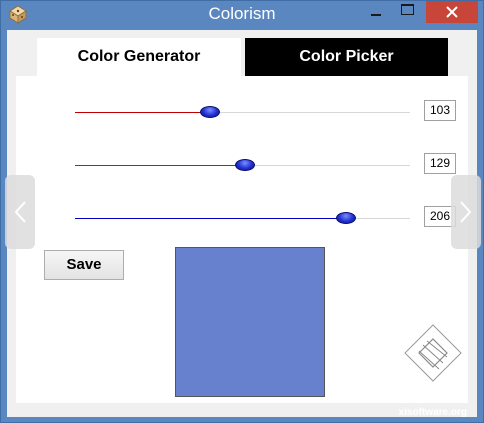 This screenshot has width=484, height=423. What do you see at coordinates (250, 322) in the screenshot?
I see `color-preview-swatch` at bounding box center [250, 322].